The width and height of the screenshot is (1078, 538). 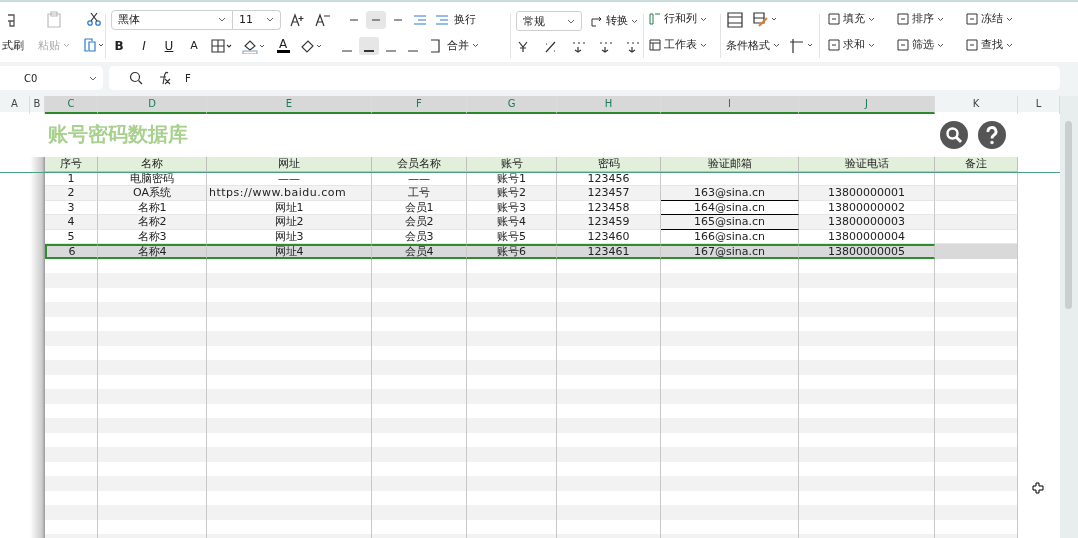 I want to click on grow-font-icon, so click(x=298, y=19).